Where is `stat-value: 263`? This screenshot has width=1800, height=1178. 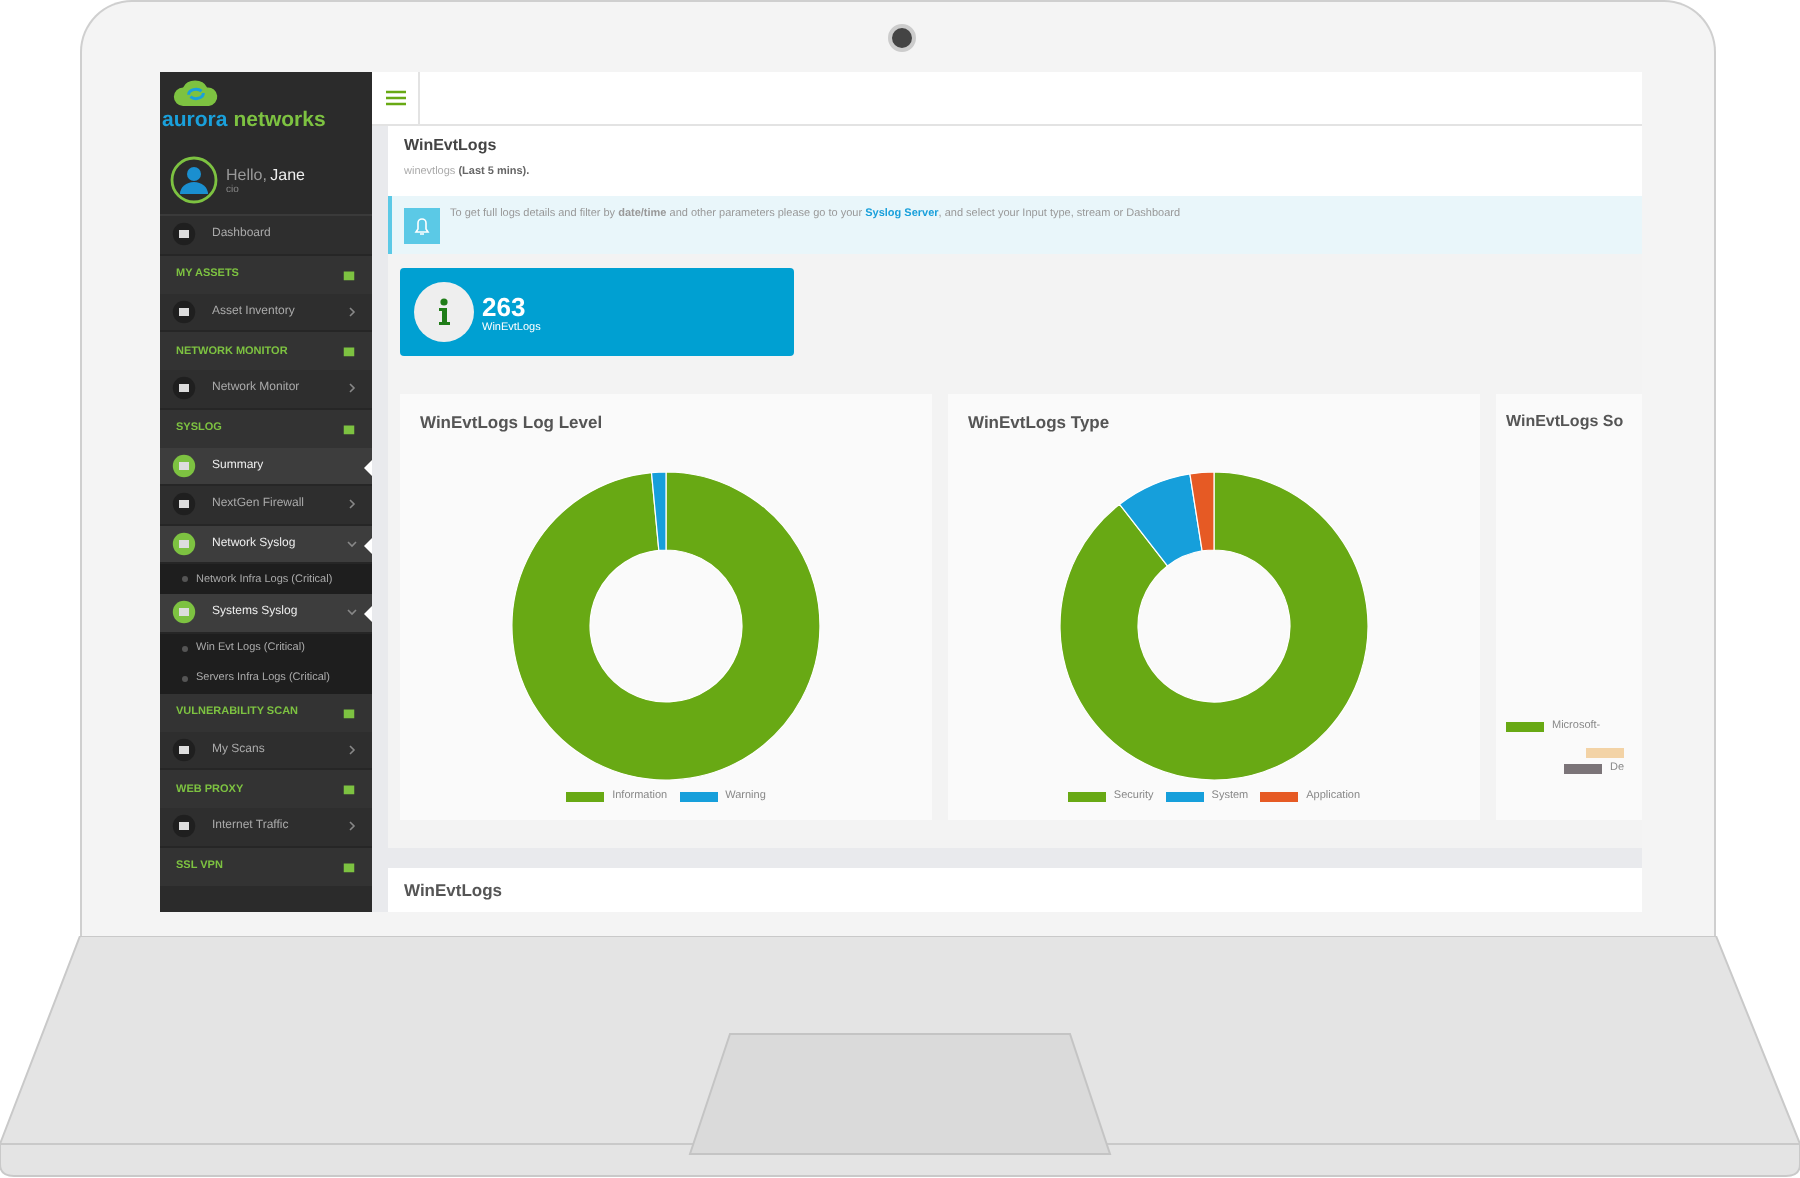 stat-value: 263 is located at coordinates (505, 306).